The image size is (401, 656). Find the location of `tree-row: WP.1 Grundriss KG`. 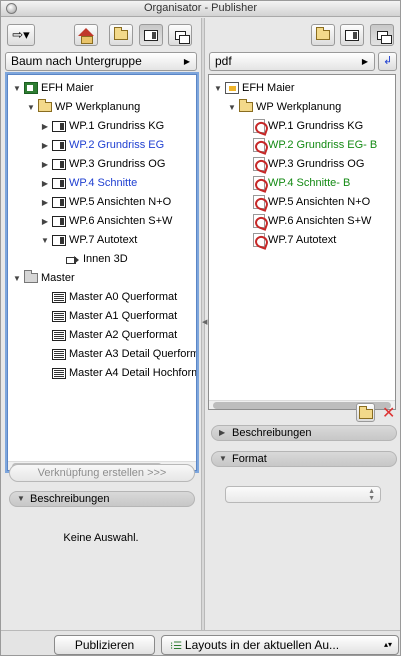

tree-row: WP.1 Grundriss KG is located at coordinates (286, 126).